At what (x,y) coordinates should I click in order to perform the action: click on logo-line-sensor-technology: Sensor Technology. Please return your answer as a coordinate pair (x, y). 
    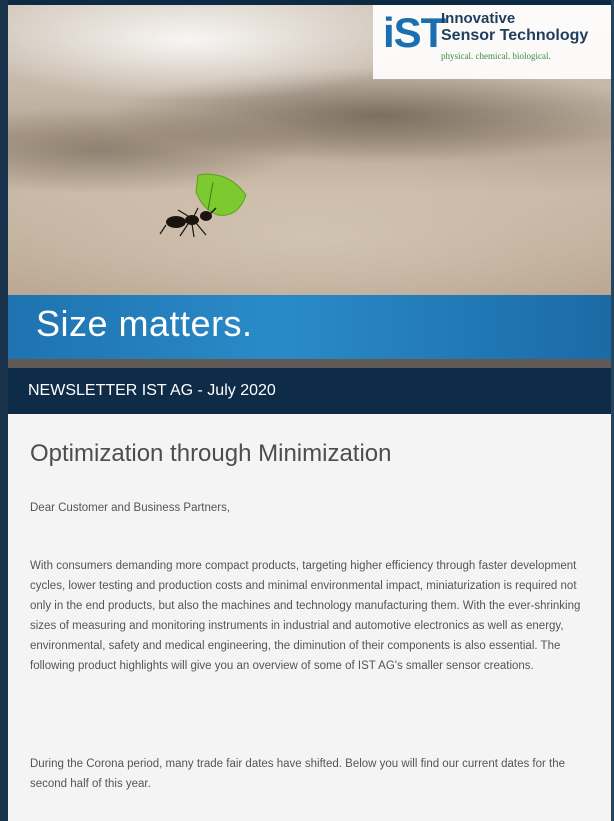
    Looking at the image, I should click on (515, 35).